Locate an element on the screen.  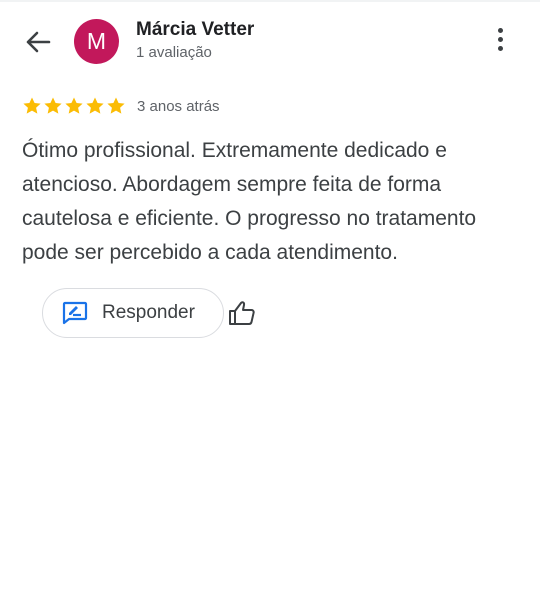
arrow-back-icon is located at coordinates (38, 42).